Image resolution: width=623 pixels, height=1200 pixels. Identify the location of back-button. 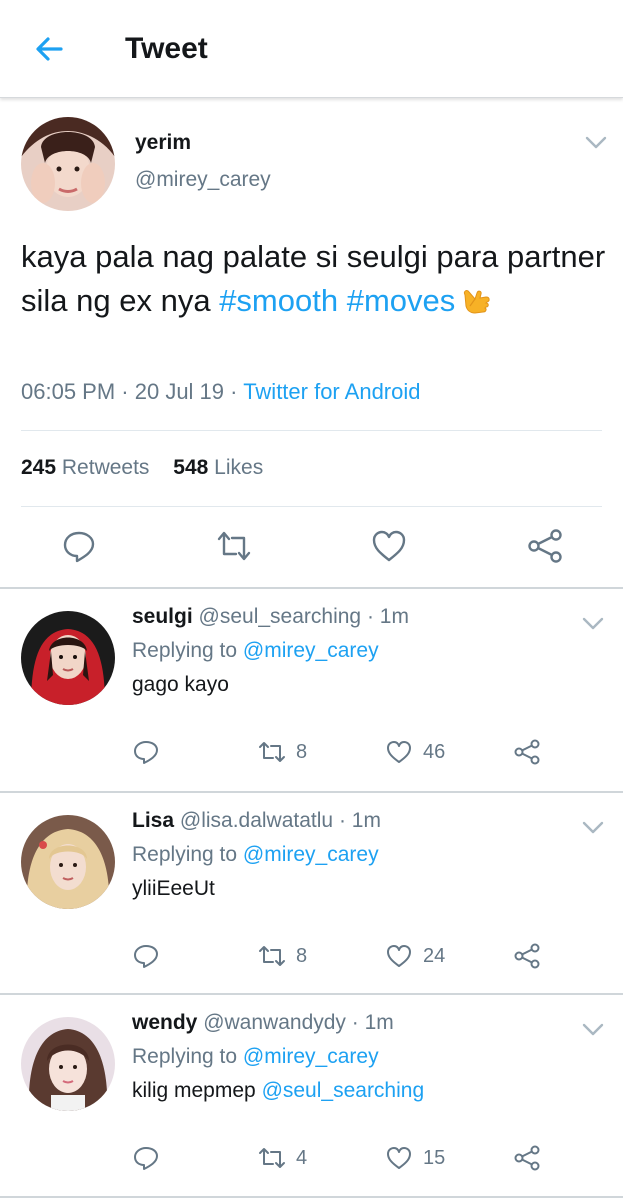
(49, 49).